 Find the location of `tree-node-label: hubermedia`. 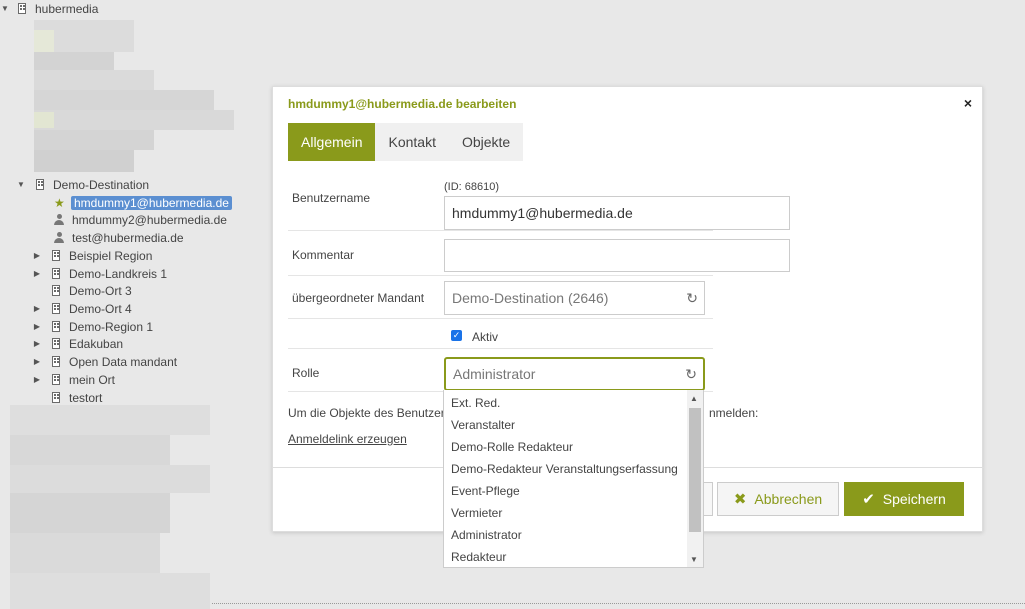

tree-node-label: hubermedia is located at coordinates (67, 8).